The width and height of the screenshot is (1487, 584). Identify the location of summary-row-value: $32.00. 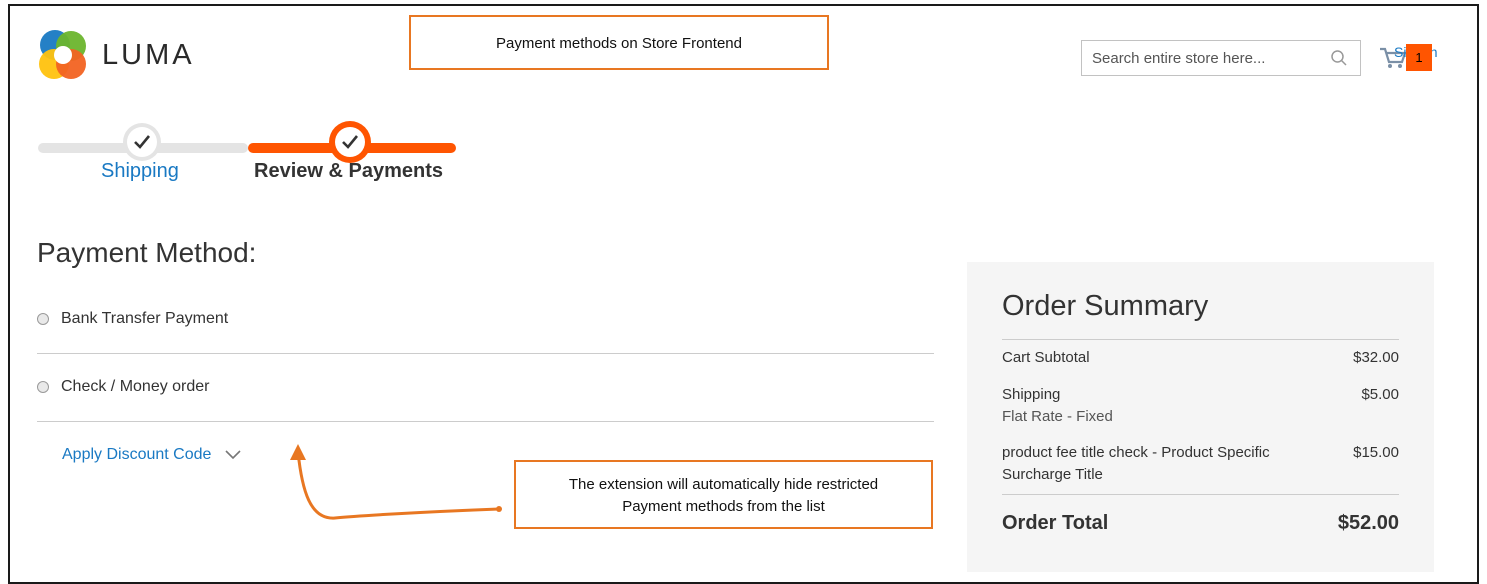
(1376, 357).